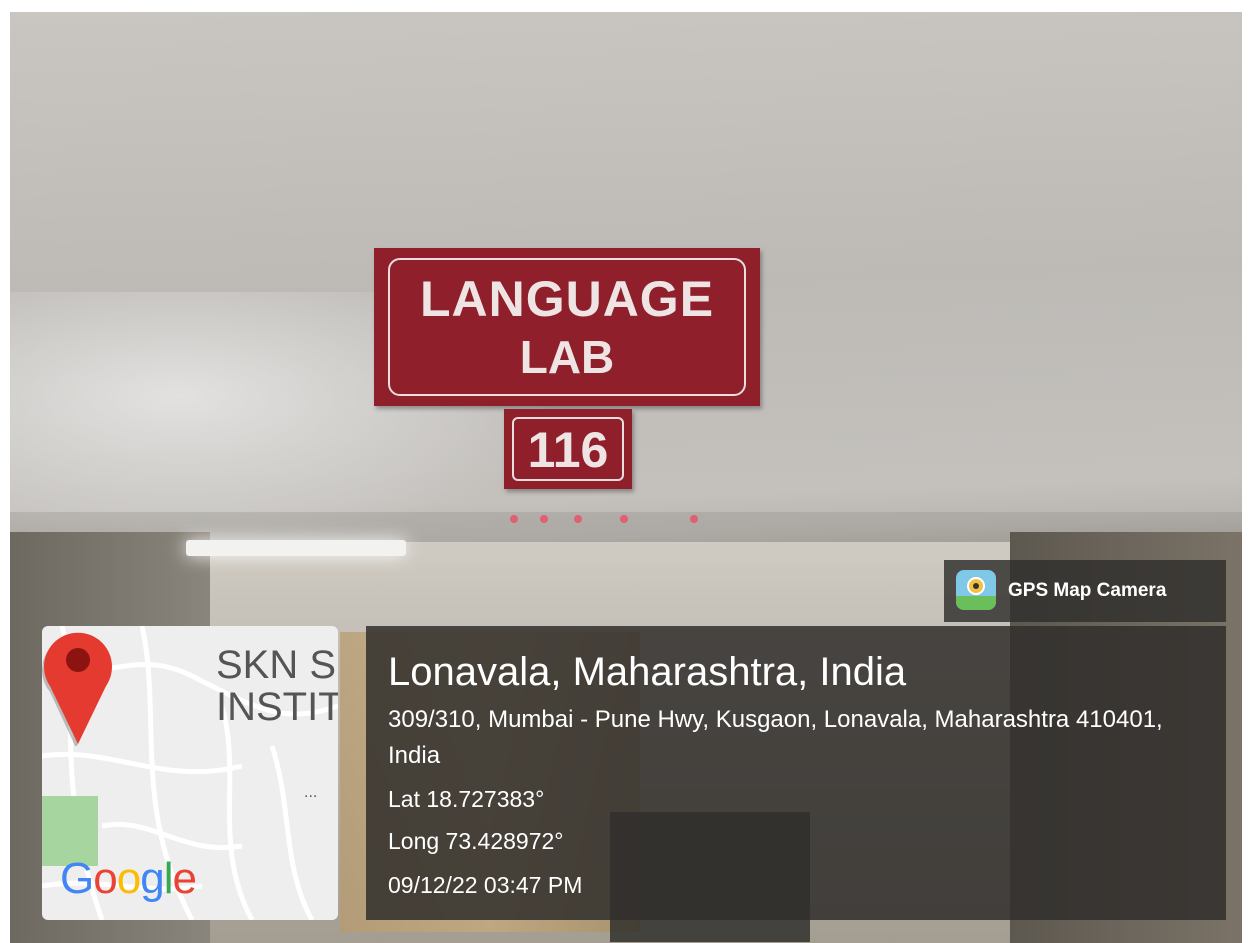 This screenshot has width=1249, height=943. Describe the element at coordinates (567, 299) in the screenshot. I see `sign-text-line1: LANGUAGE` at that location.